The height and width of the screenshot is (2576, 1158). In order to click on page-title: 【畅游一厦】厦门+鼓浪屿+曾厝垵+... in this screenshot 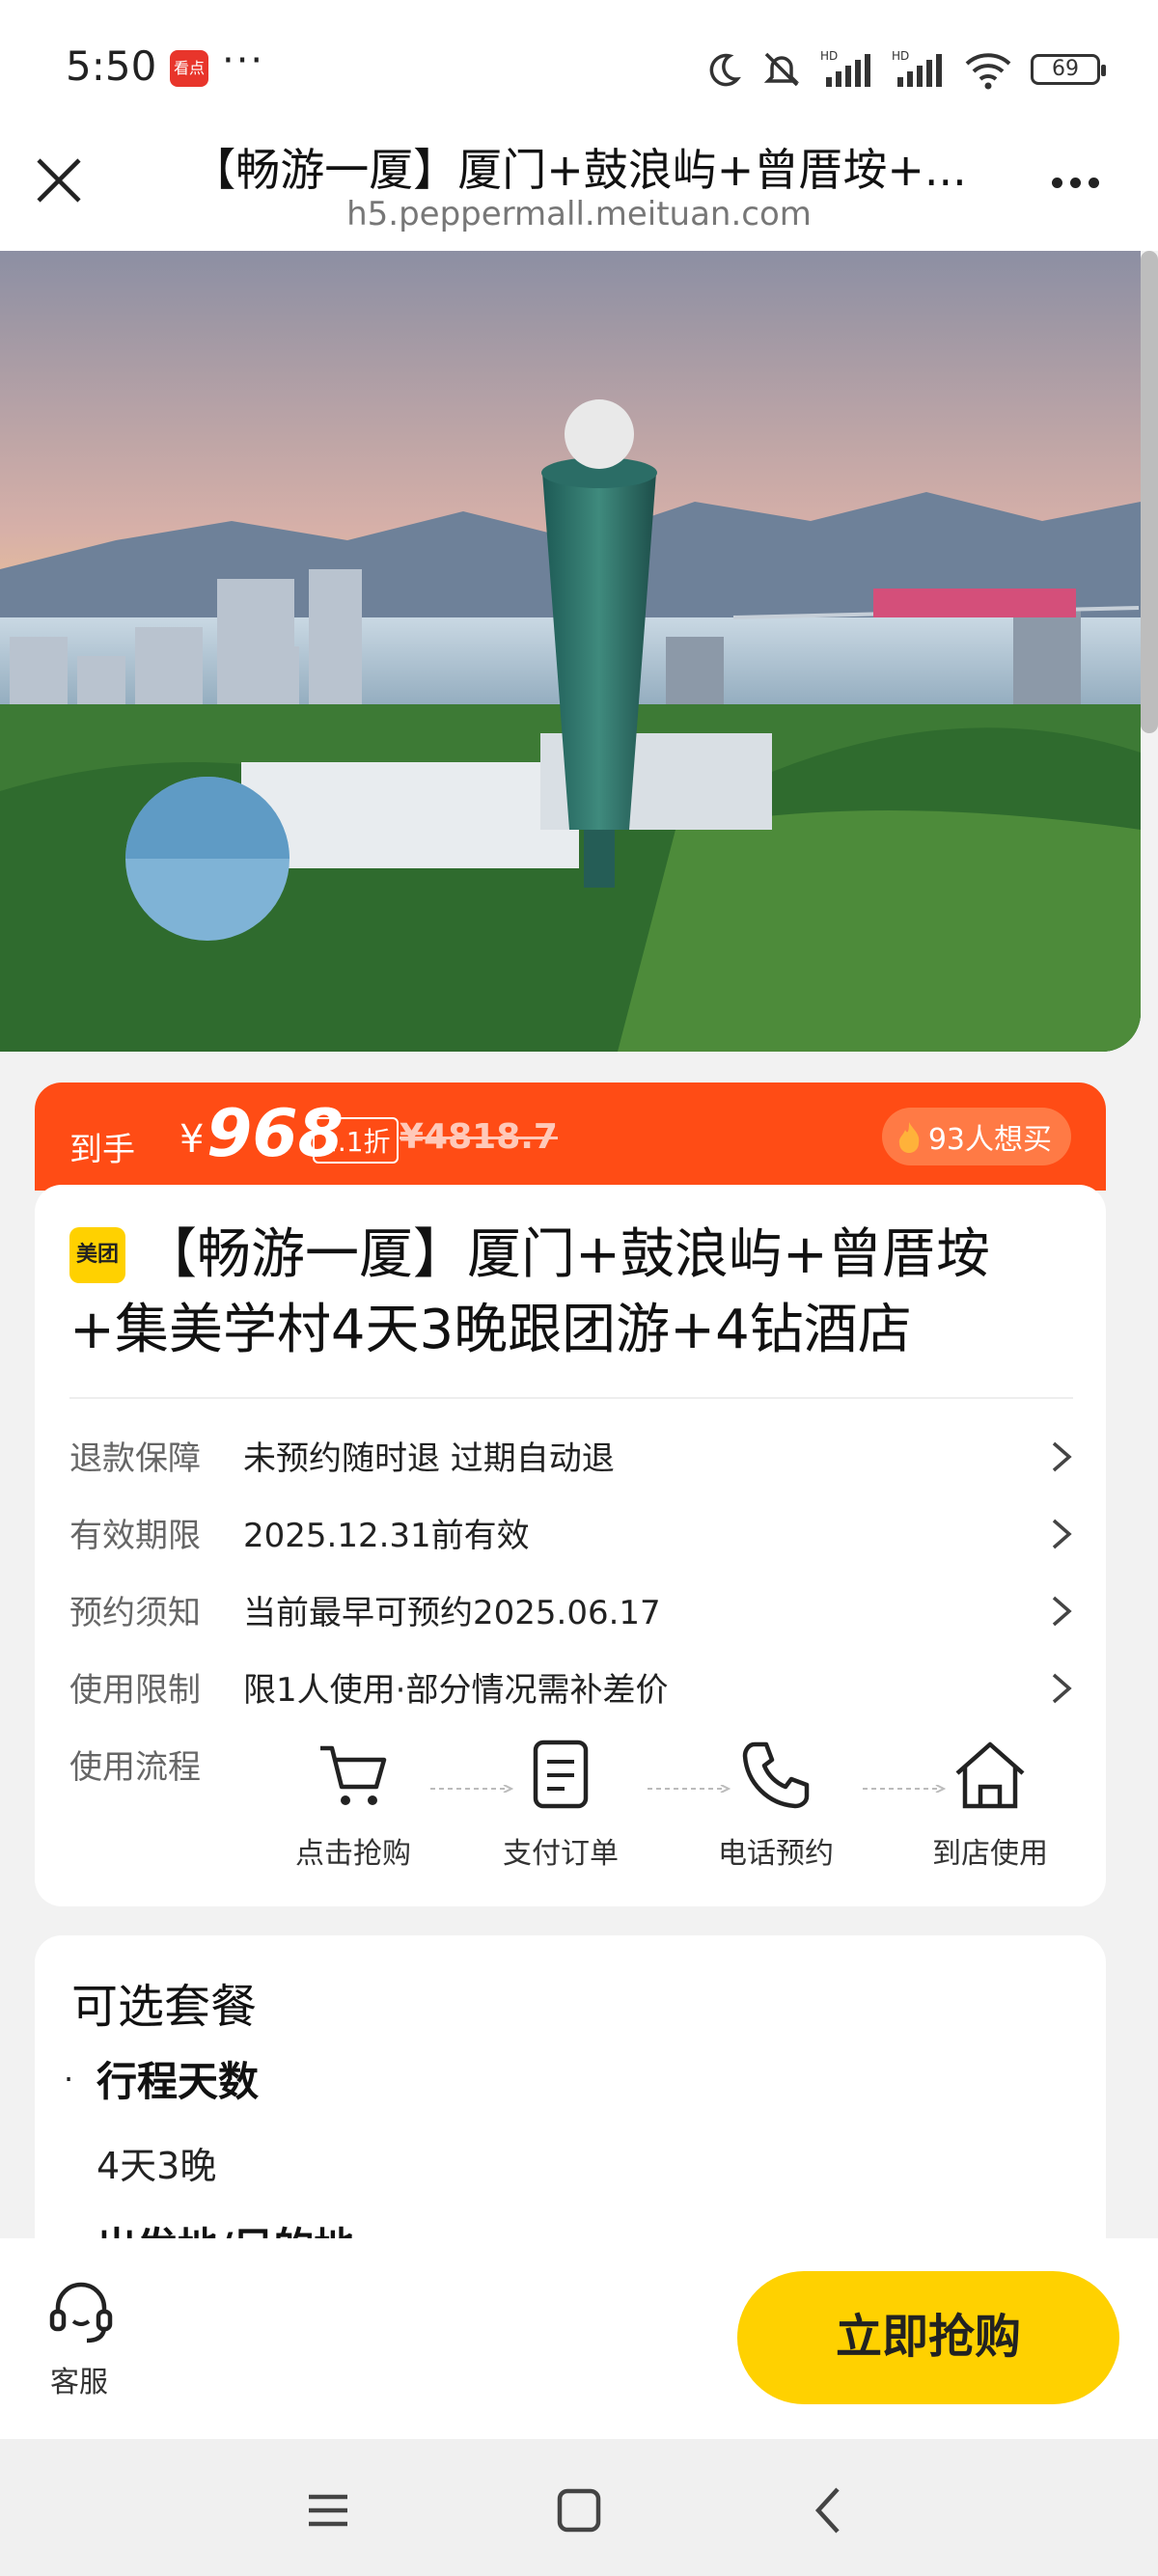, I will do `click(579, 170)`.